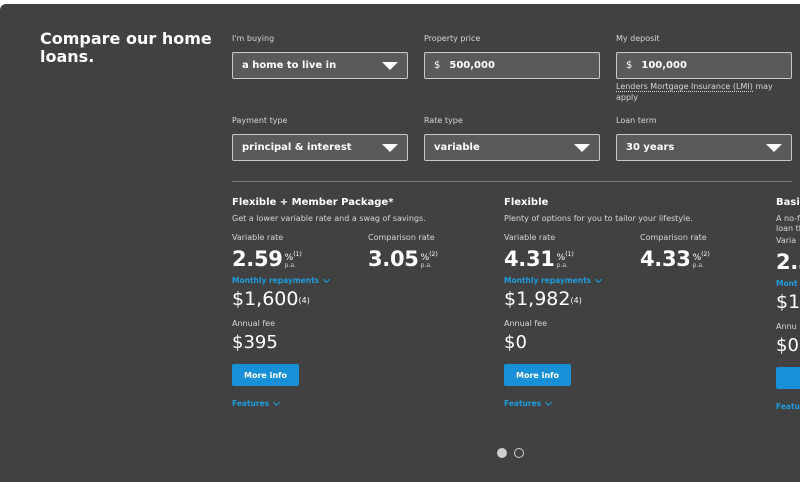  I want to click on product-name: Basic, so click(788, 202).